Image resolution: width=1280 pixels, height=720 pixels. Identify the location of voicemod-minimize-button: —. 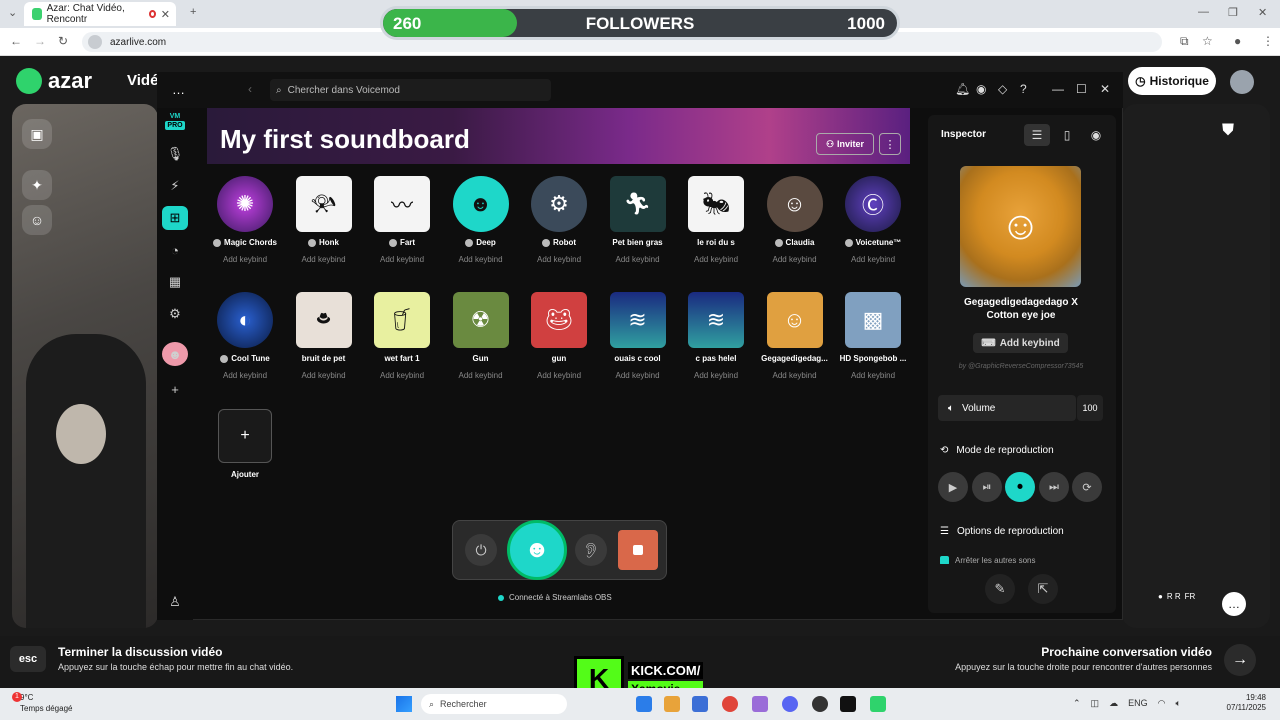
(1058, 89).